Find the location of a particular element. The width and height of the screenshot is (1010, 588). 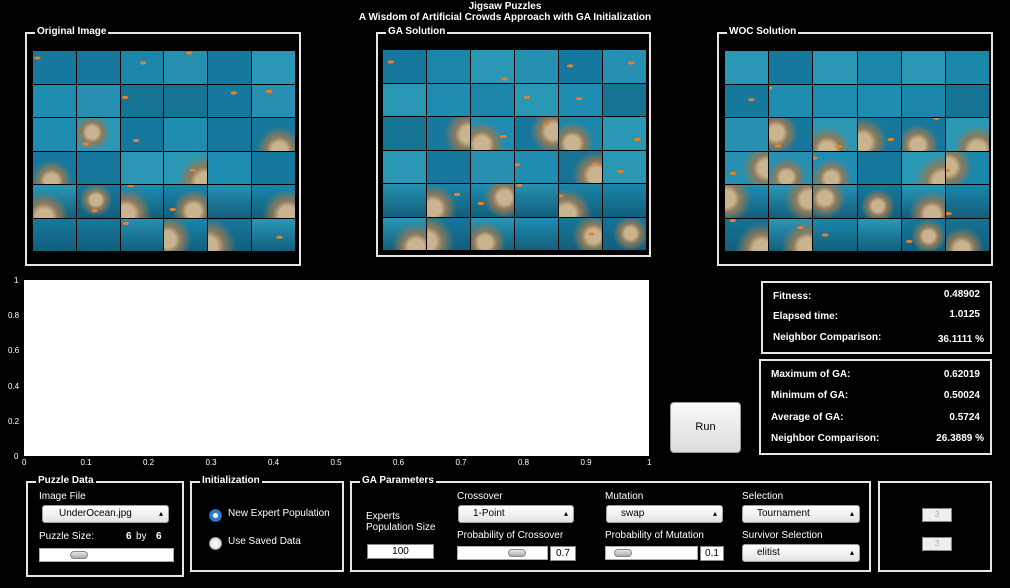

survivor-selection-select: elitist ▴ is located at coordinates (801, 553).